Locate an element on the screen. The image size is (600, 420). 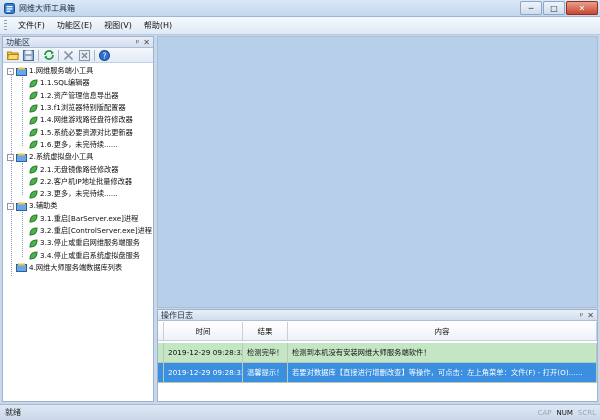
menu-view: 视图(V) is located at coordinates (118, 25).